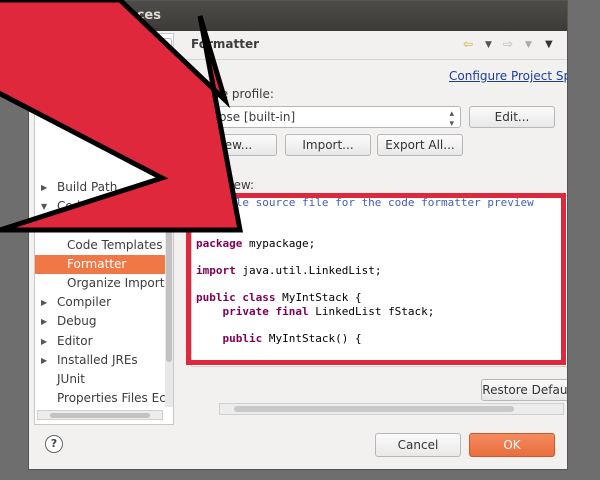 The width and height of the screenshot is (600, 480). Describe the element at coordinates (117, 15) in the screenshot. I see `window-title: Preferences` at that location.